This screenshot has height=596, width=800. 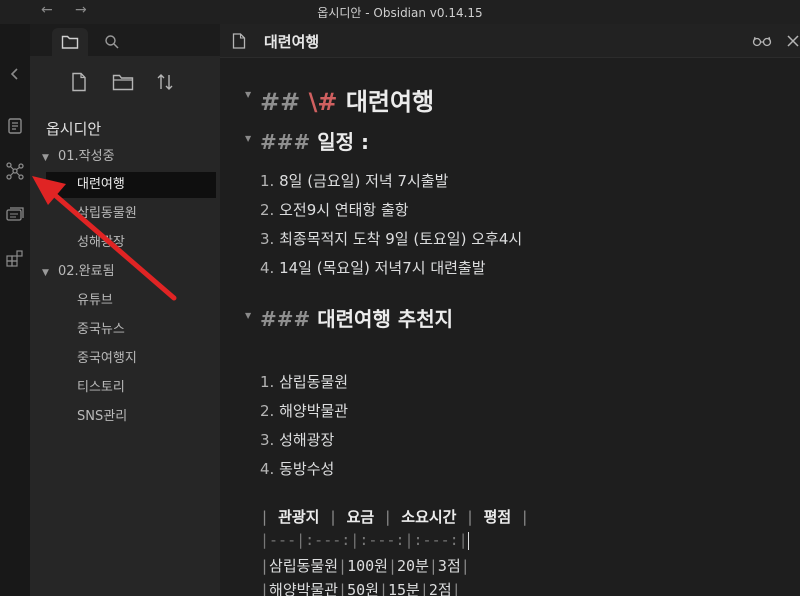 What do you see at coordinates (304, 381) in the screenshot?
I see `list-item: 1. 삼립동물원` at bounding box center [304, 381].